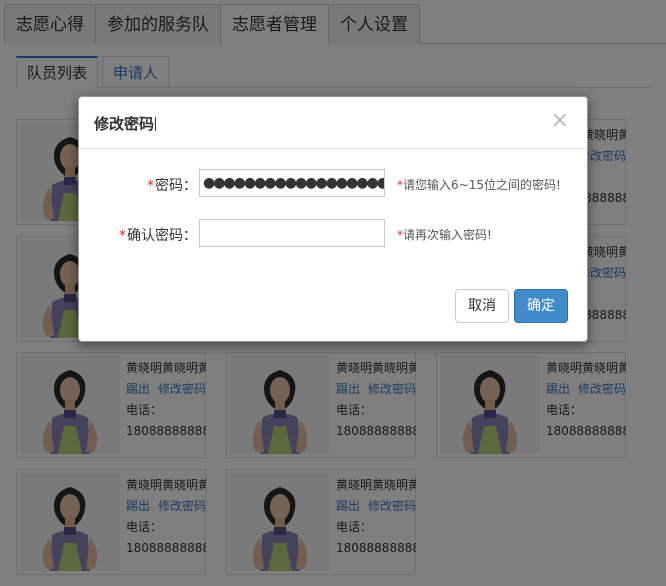  I want to click on dialog-header: 修改密码 ×, so click(333, 123).